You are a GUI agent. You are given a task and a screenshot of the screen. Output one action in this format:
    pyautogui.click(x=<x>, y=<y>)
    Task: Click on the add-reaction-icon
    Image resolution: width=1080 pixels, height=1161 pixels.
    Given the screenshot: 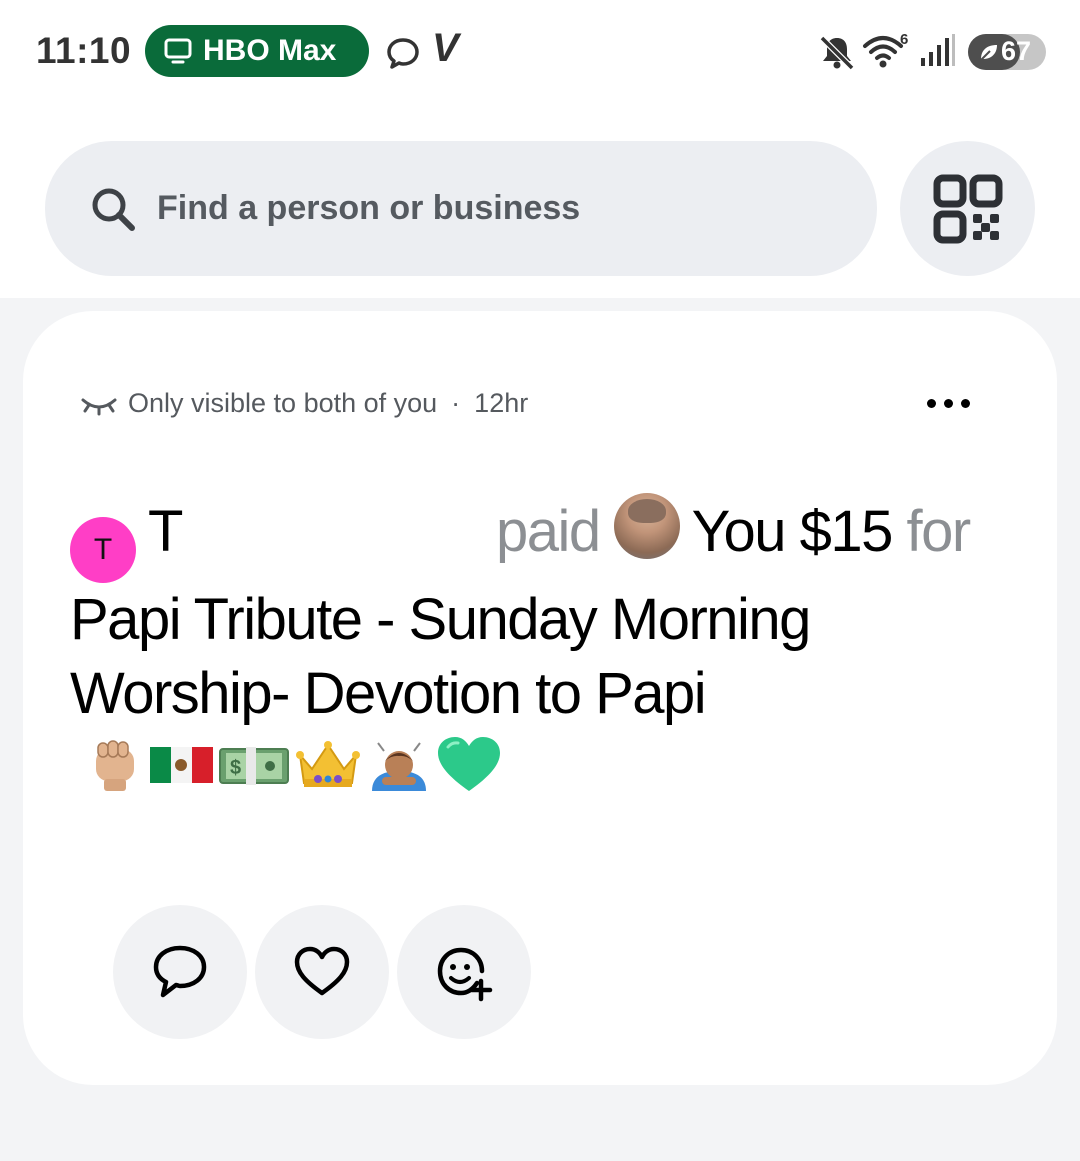 What is the action you would take?
    pyautogui.click(x=465, y=974)
    